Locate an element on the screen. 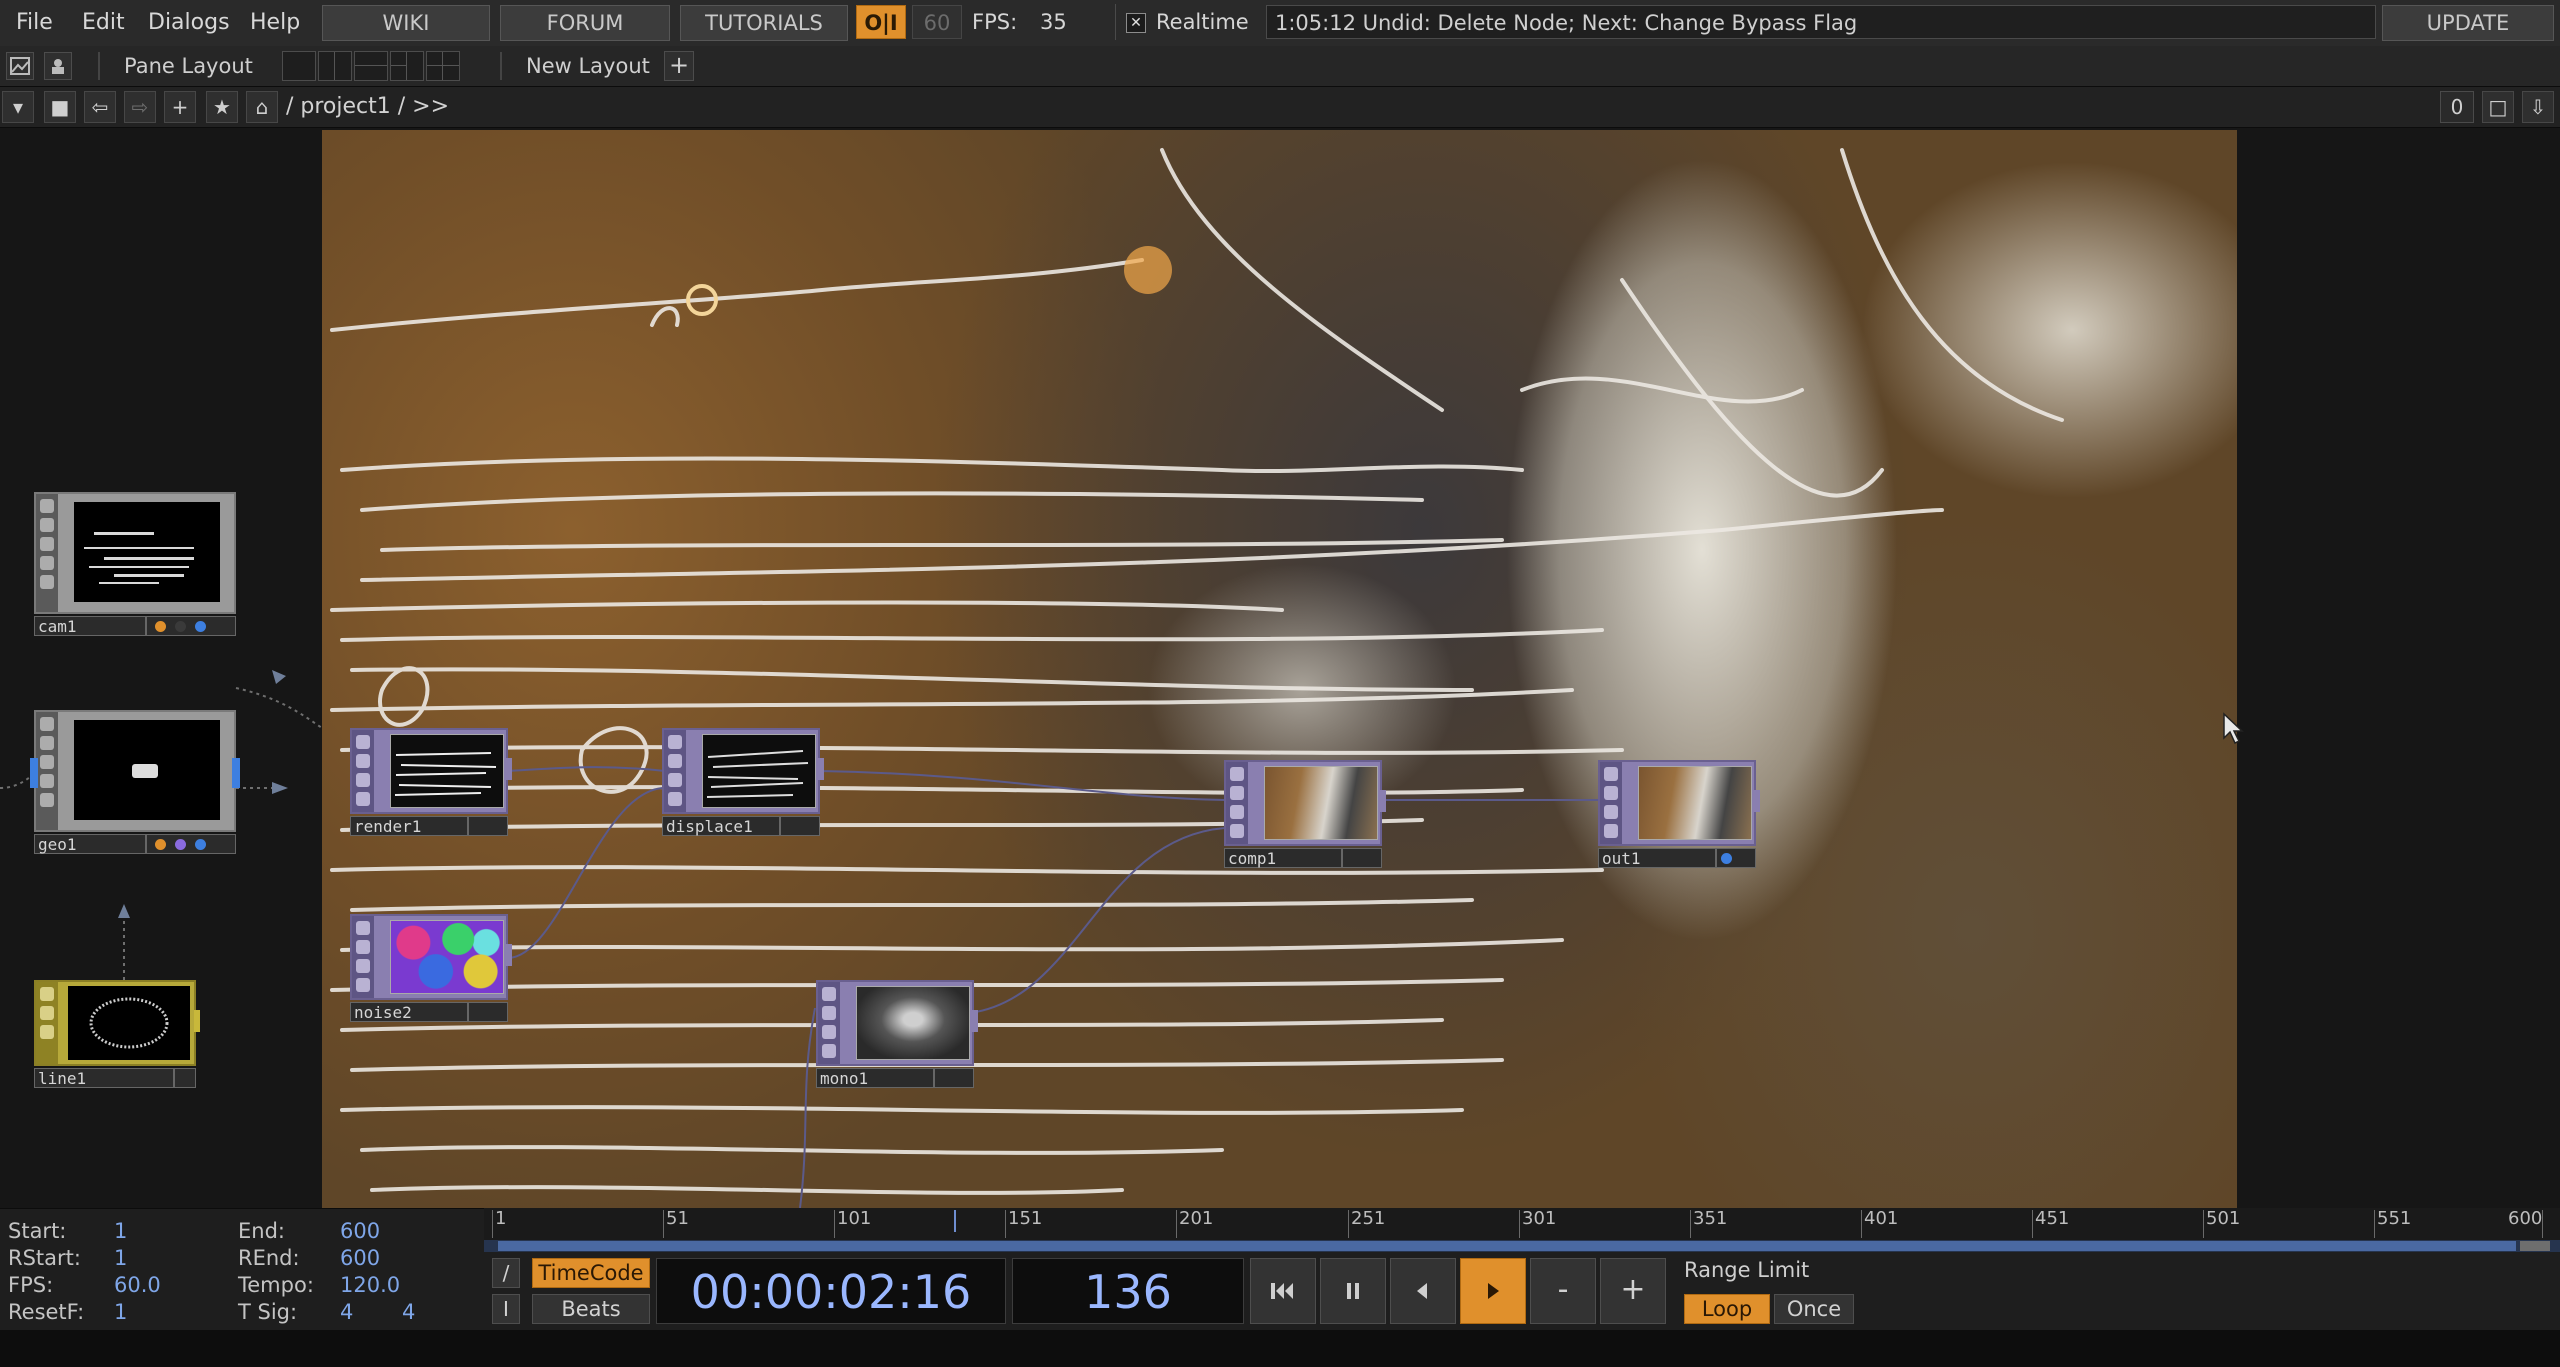 The width and height of the screenshot is (2560, 1367). range-limit-label: Range Limit is located at coordinates (1747, 1270).